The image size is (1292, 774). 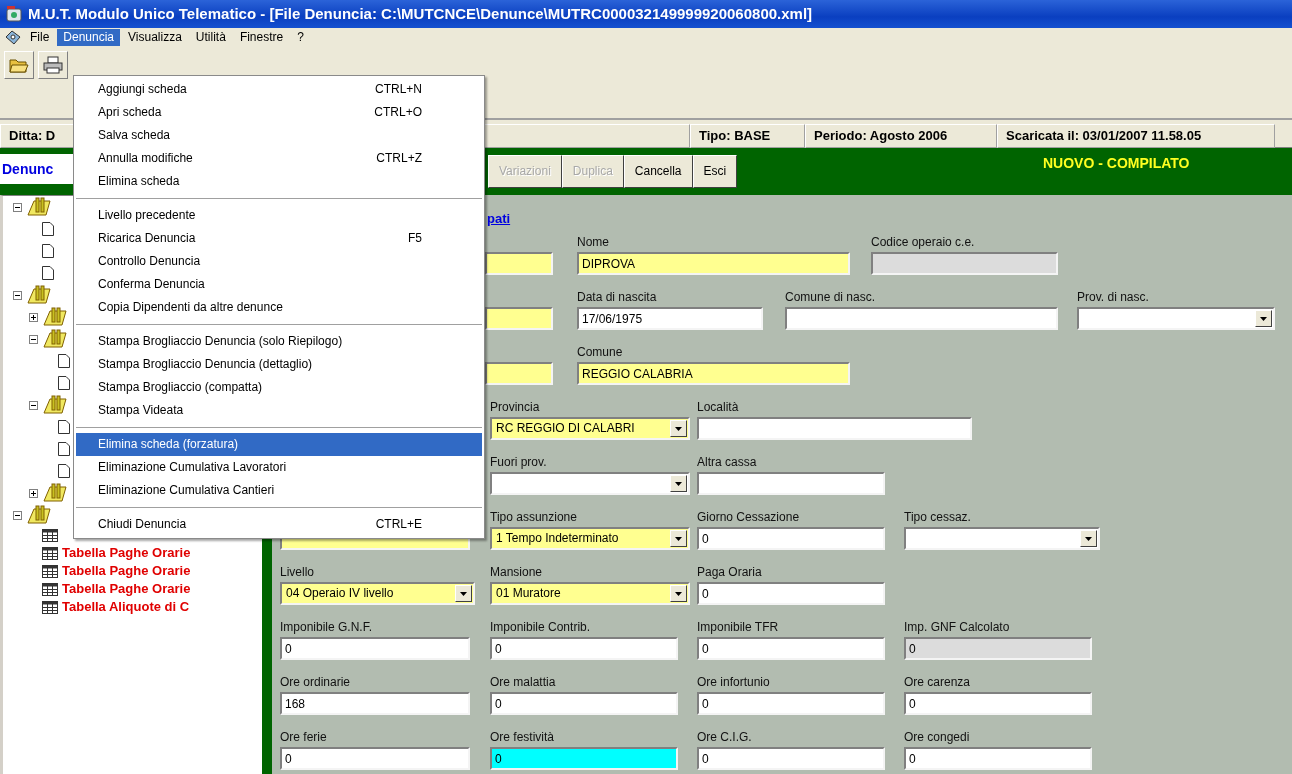 I want to click on menu-item: Ricarica Denuncia F5, so click(x=279, y=238).